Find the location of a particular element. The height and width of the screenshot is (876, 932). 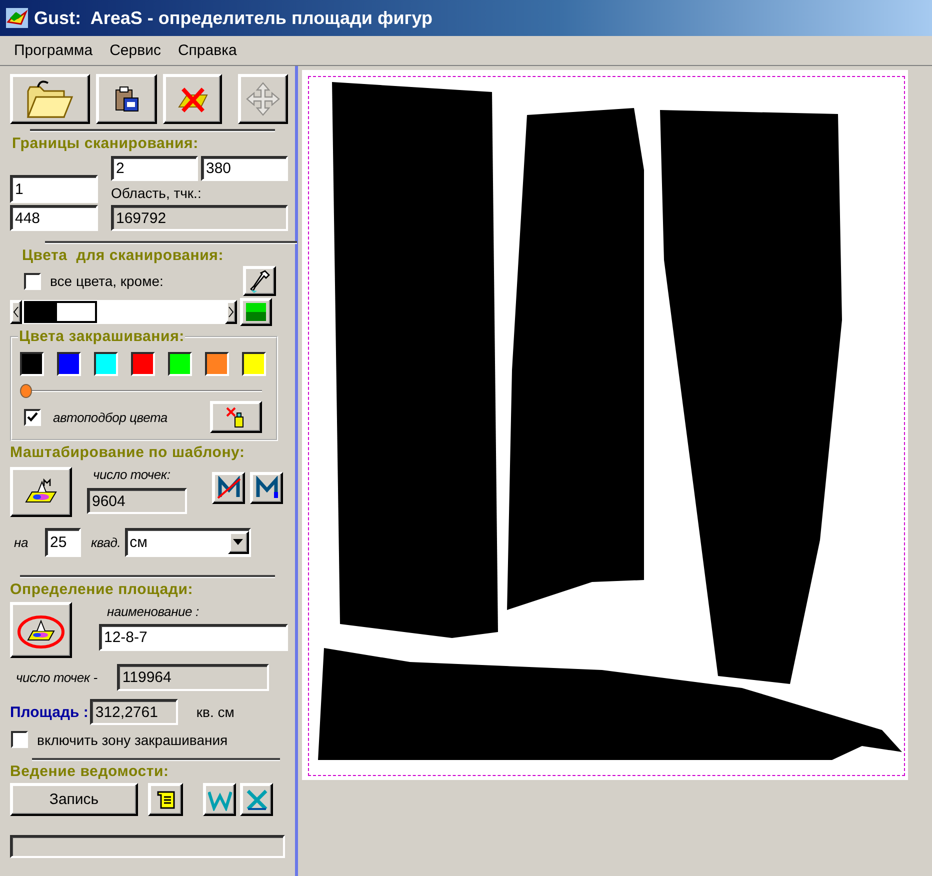

figure-points-field: 119964 is located at coordinates (193, 677).